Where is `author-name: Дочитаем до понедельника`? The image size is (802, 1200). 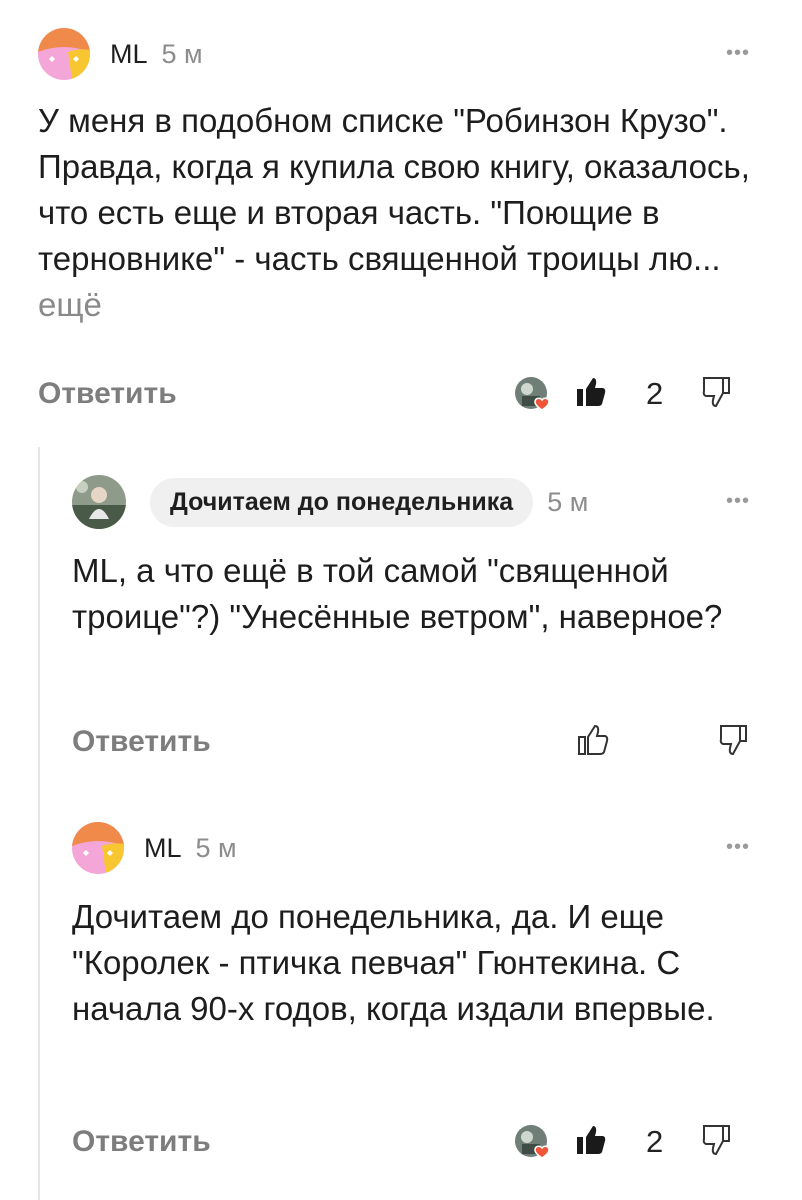
author-name: Дочитаем до понедельника is located at coordinates (342, 502).